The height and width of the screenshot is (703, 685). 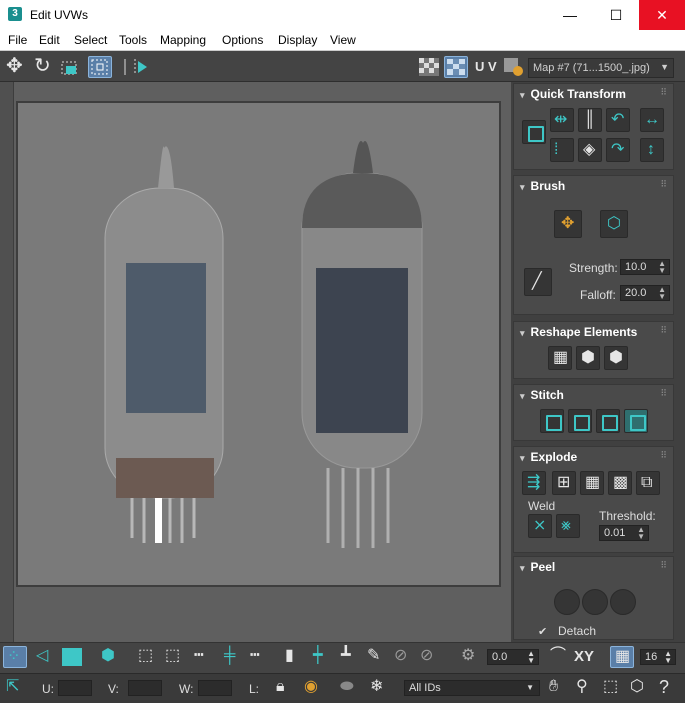 What do you see at coordinates (652, 150) in the screenshot?
I see `space-vertical-button: ↕` at bounding box center [652, 150].